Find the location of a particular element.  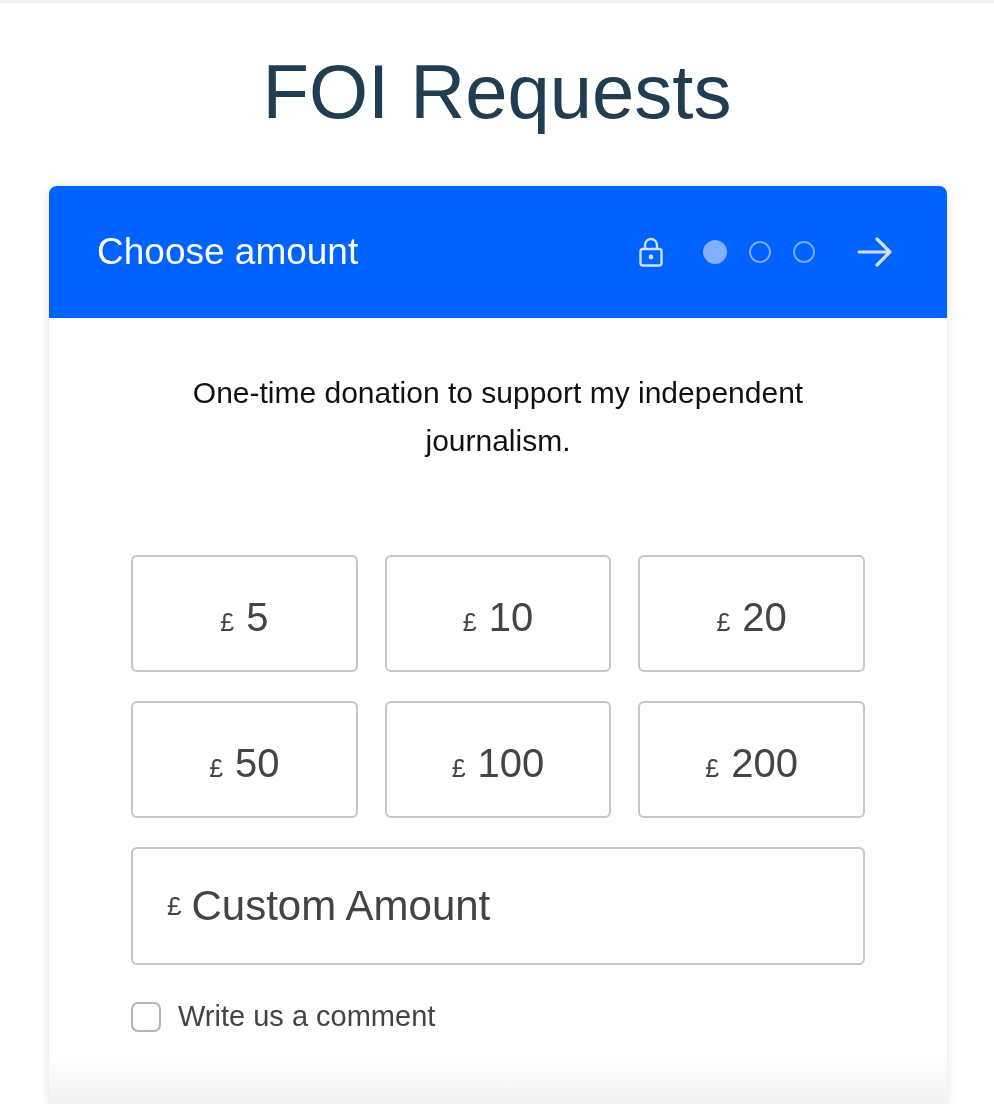

step-title: Choose amount is located at coordinates (228, 252).